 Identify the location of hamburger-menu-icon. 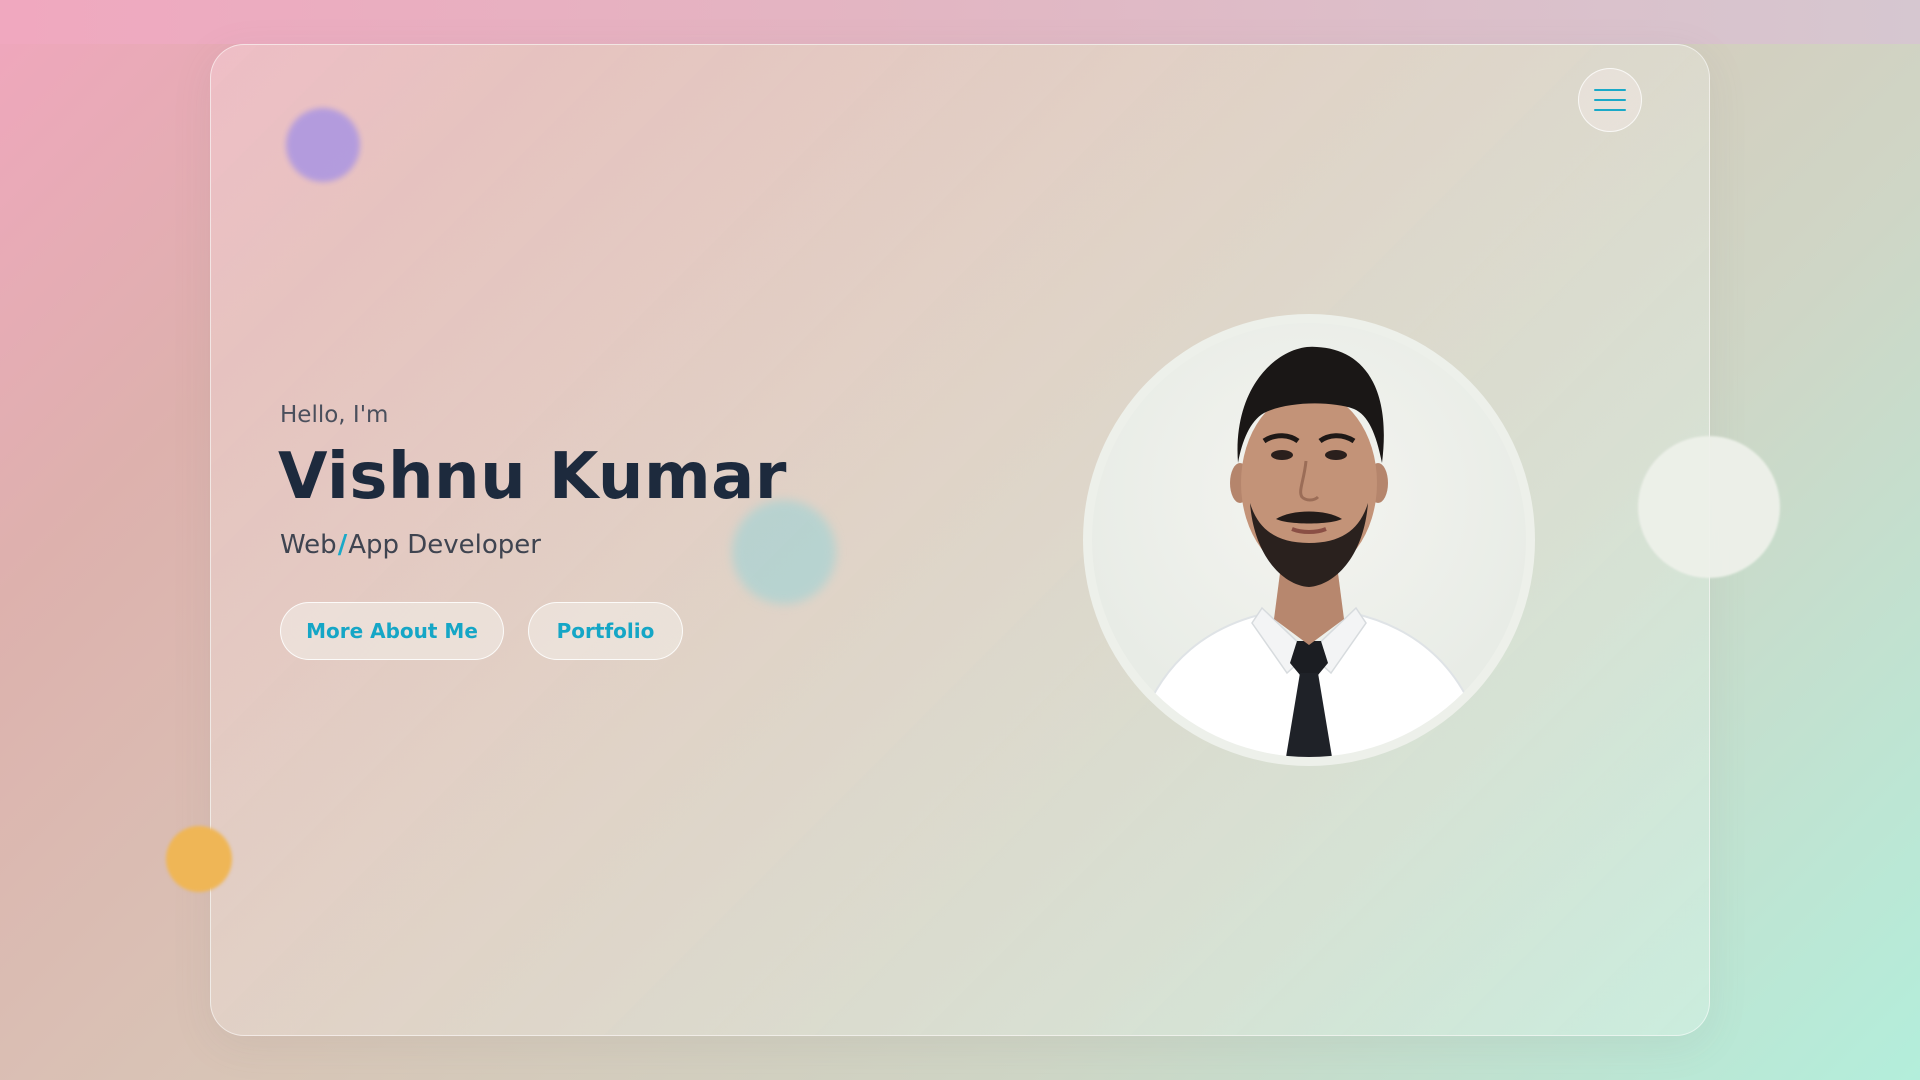
(1610, 100).